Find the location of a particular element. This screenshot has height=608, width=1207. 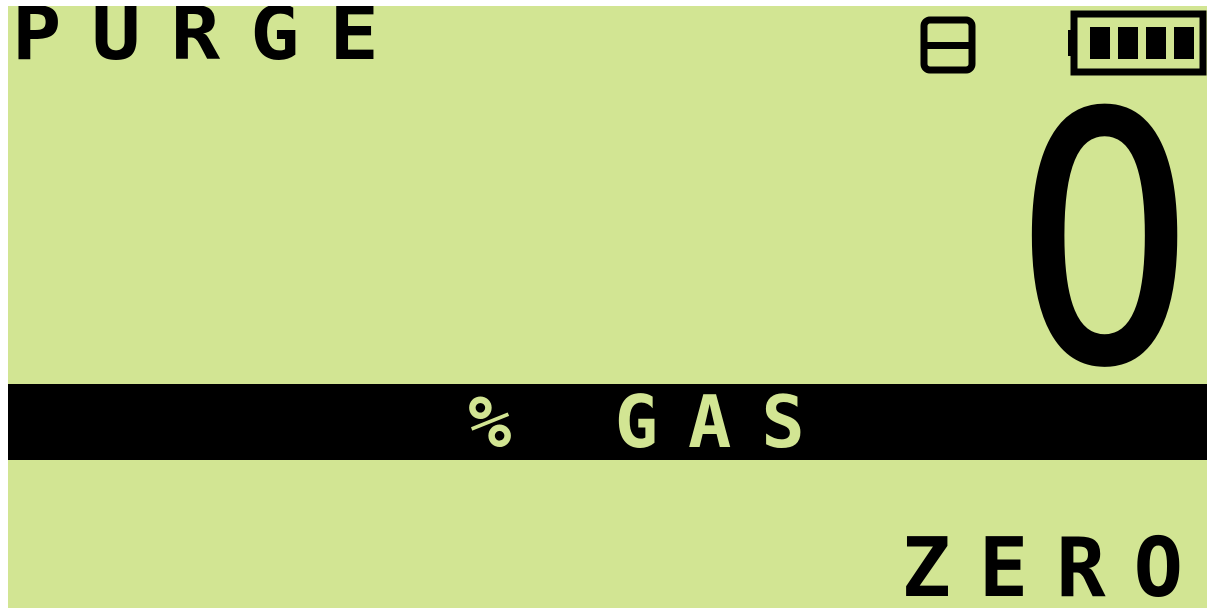

unit-bar: % GAS is located at coordinates (607, 422).